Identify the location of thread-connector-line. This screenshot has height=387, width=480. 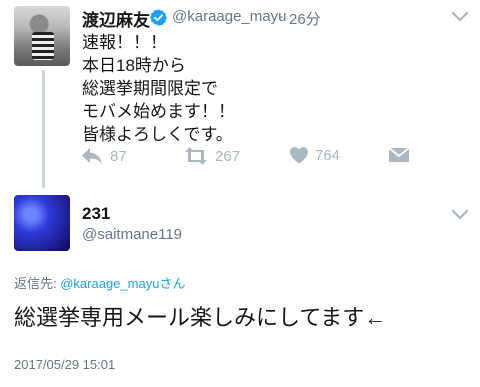
(43, 129).